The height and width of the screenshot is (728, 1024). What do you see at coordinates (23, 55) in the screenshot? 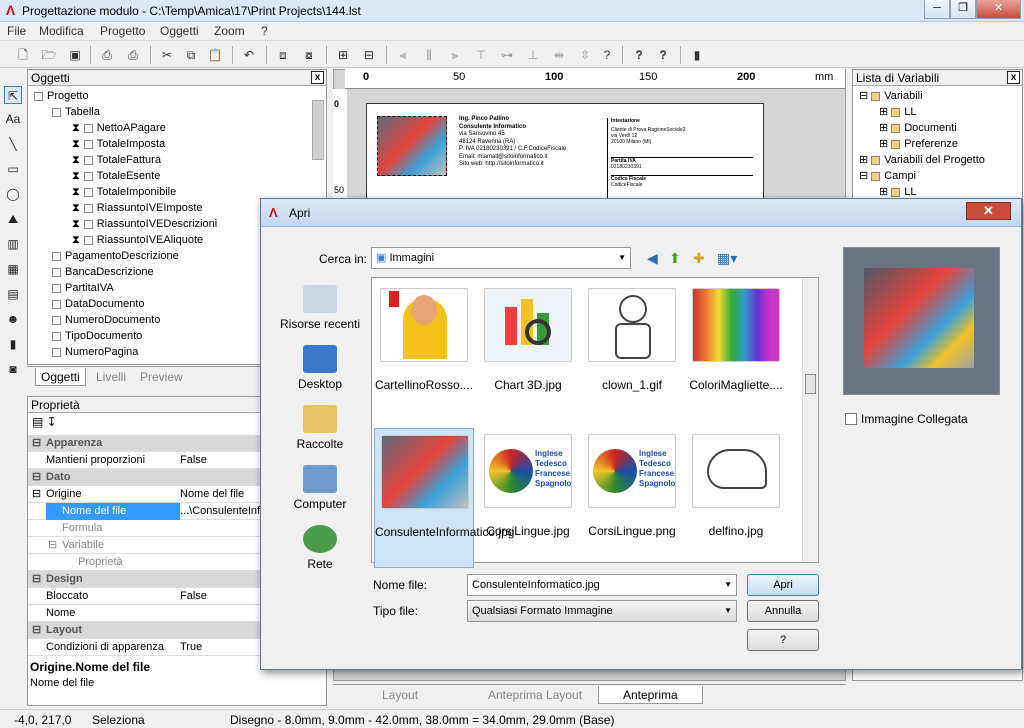
I see `new-icon: 🗋` at bounding box center [23, 55].